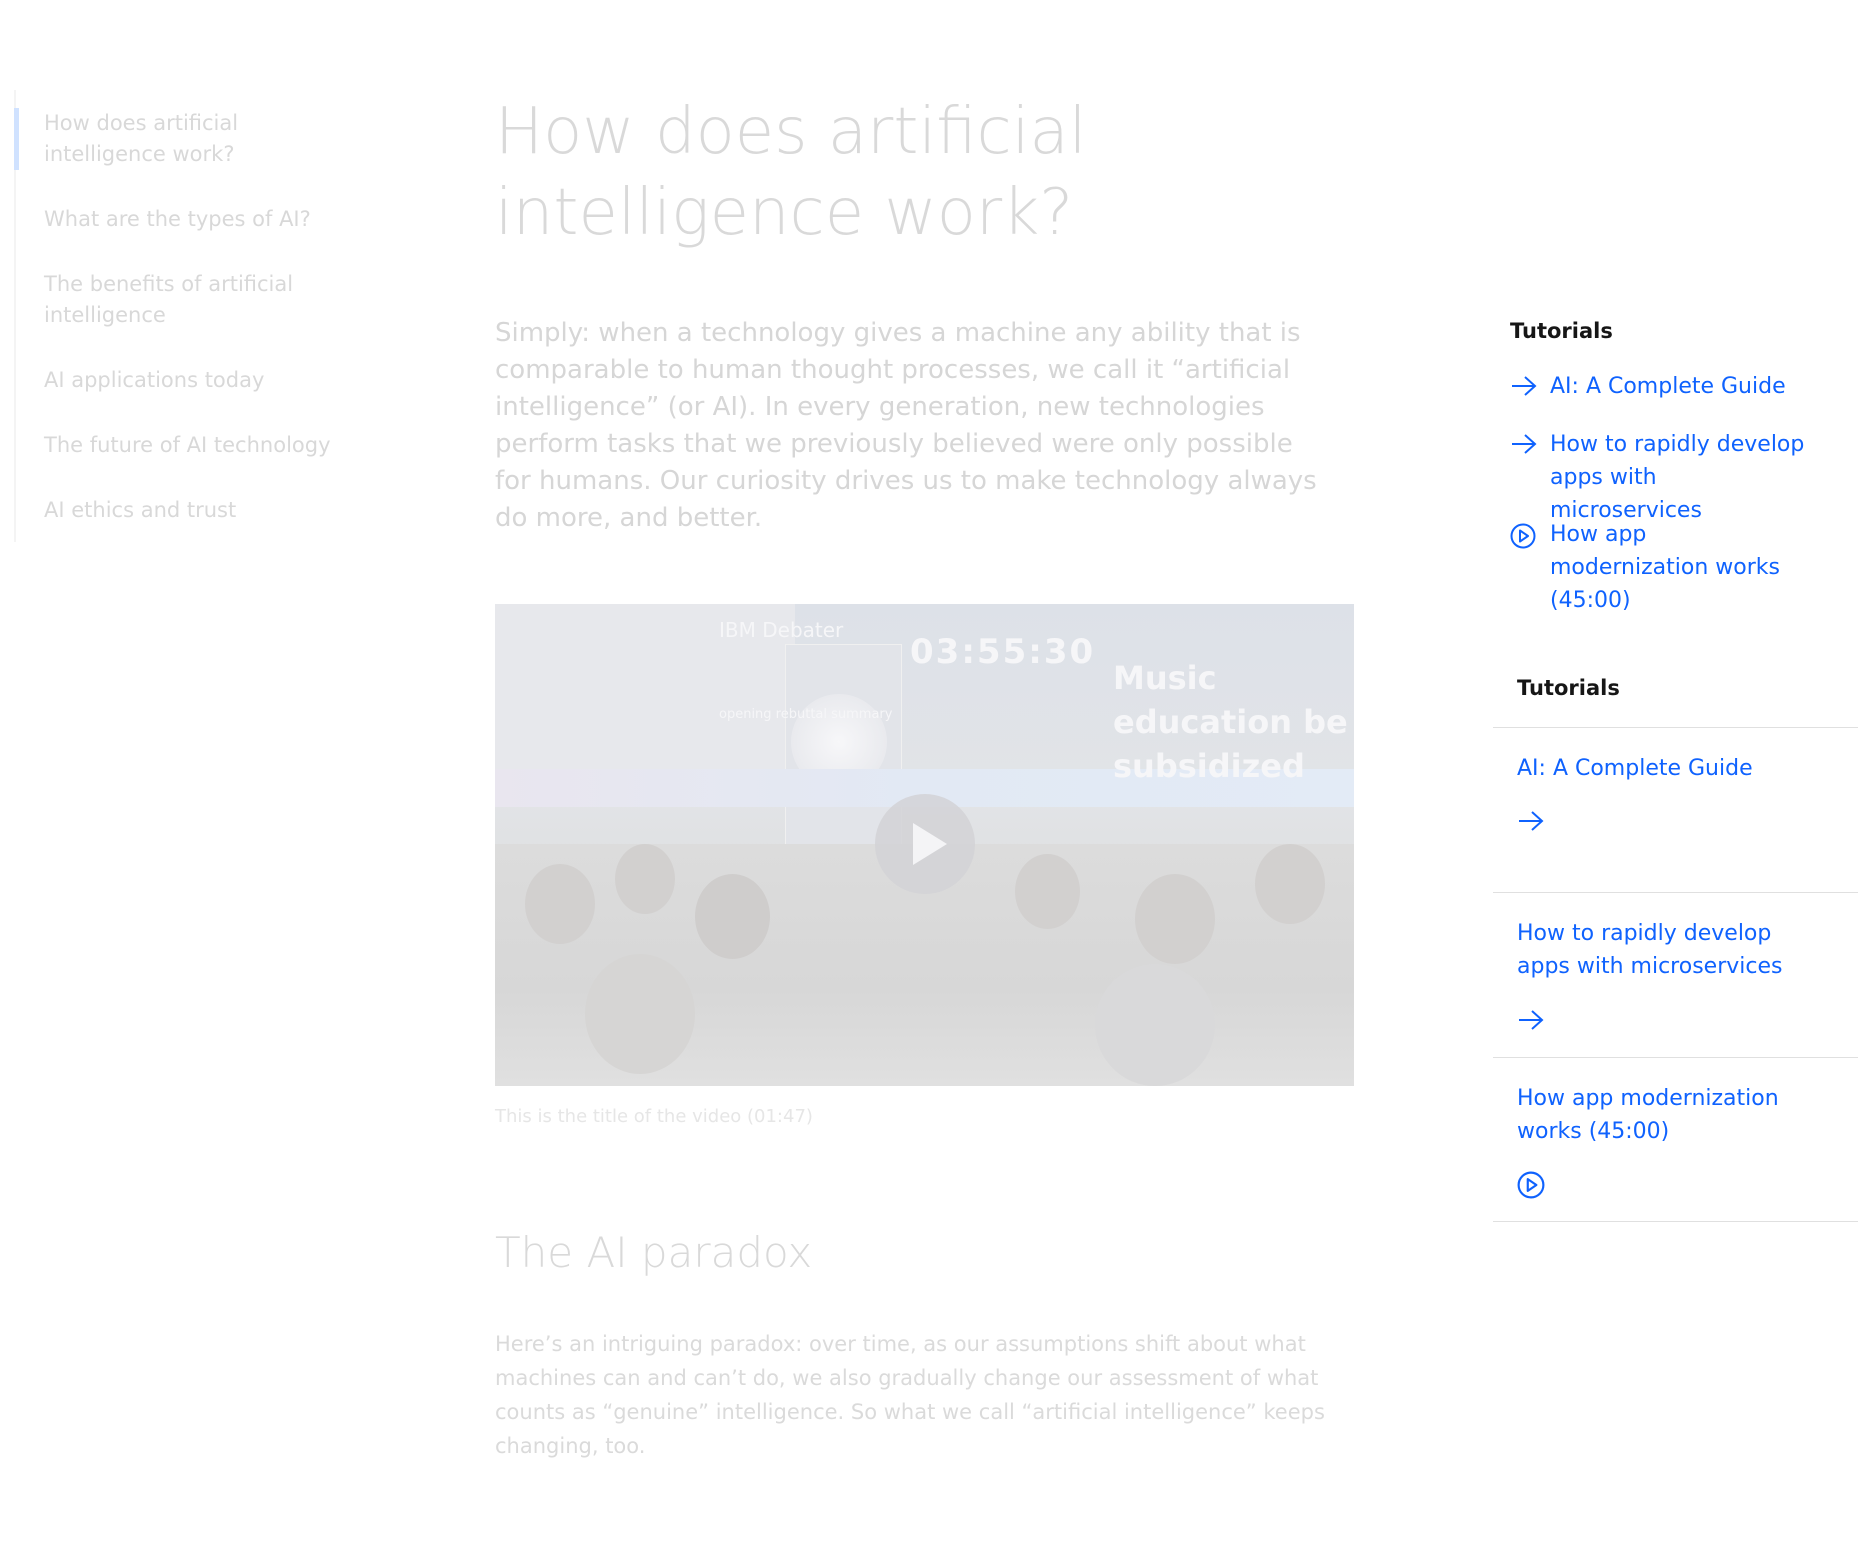  I want to click on toc-item-future: The future of AI technology, so click(176, 445).